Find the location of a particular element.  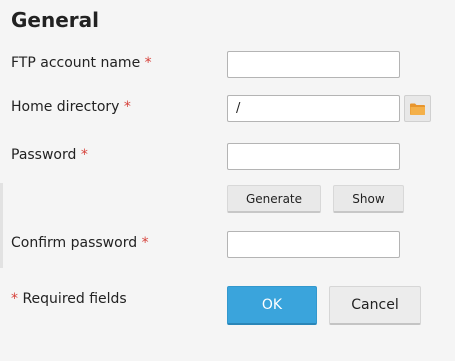

ftp-account-name-label-text: FTP account name is located at coordinates (76, 63).